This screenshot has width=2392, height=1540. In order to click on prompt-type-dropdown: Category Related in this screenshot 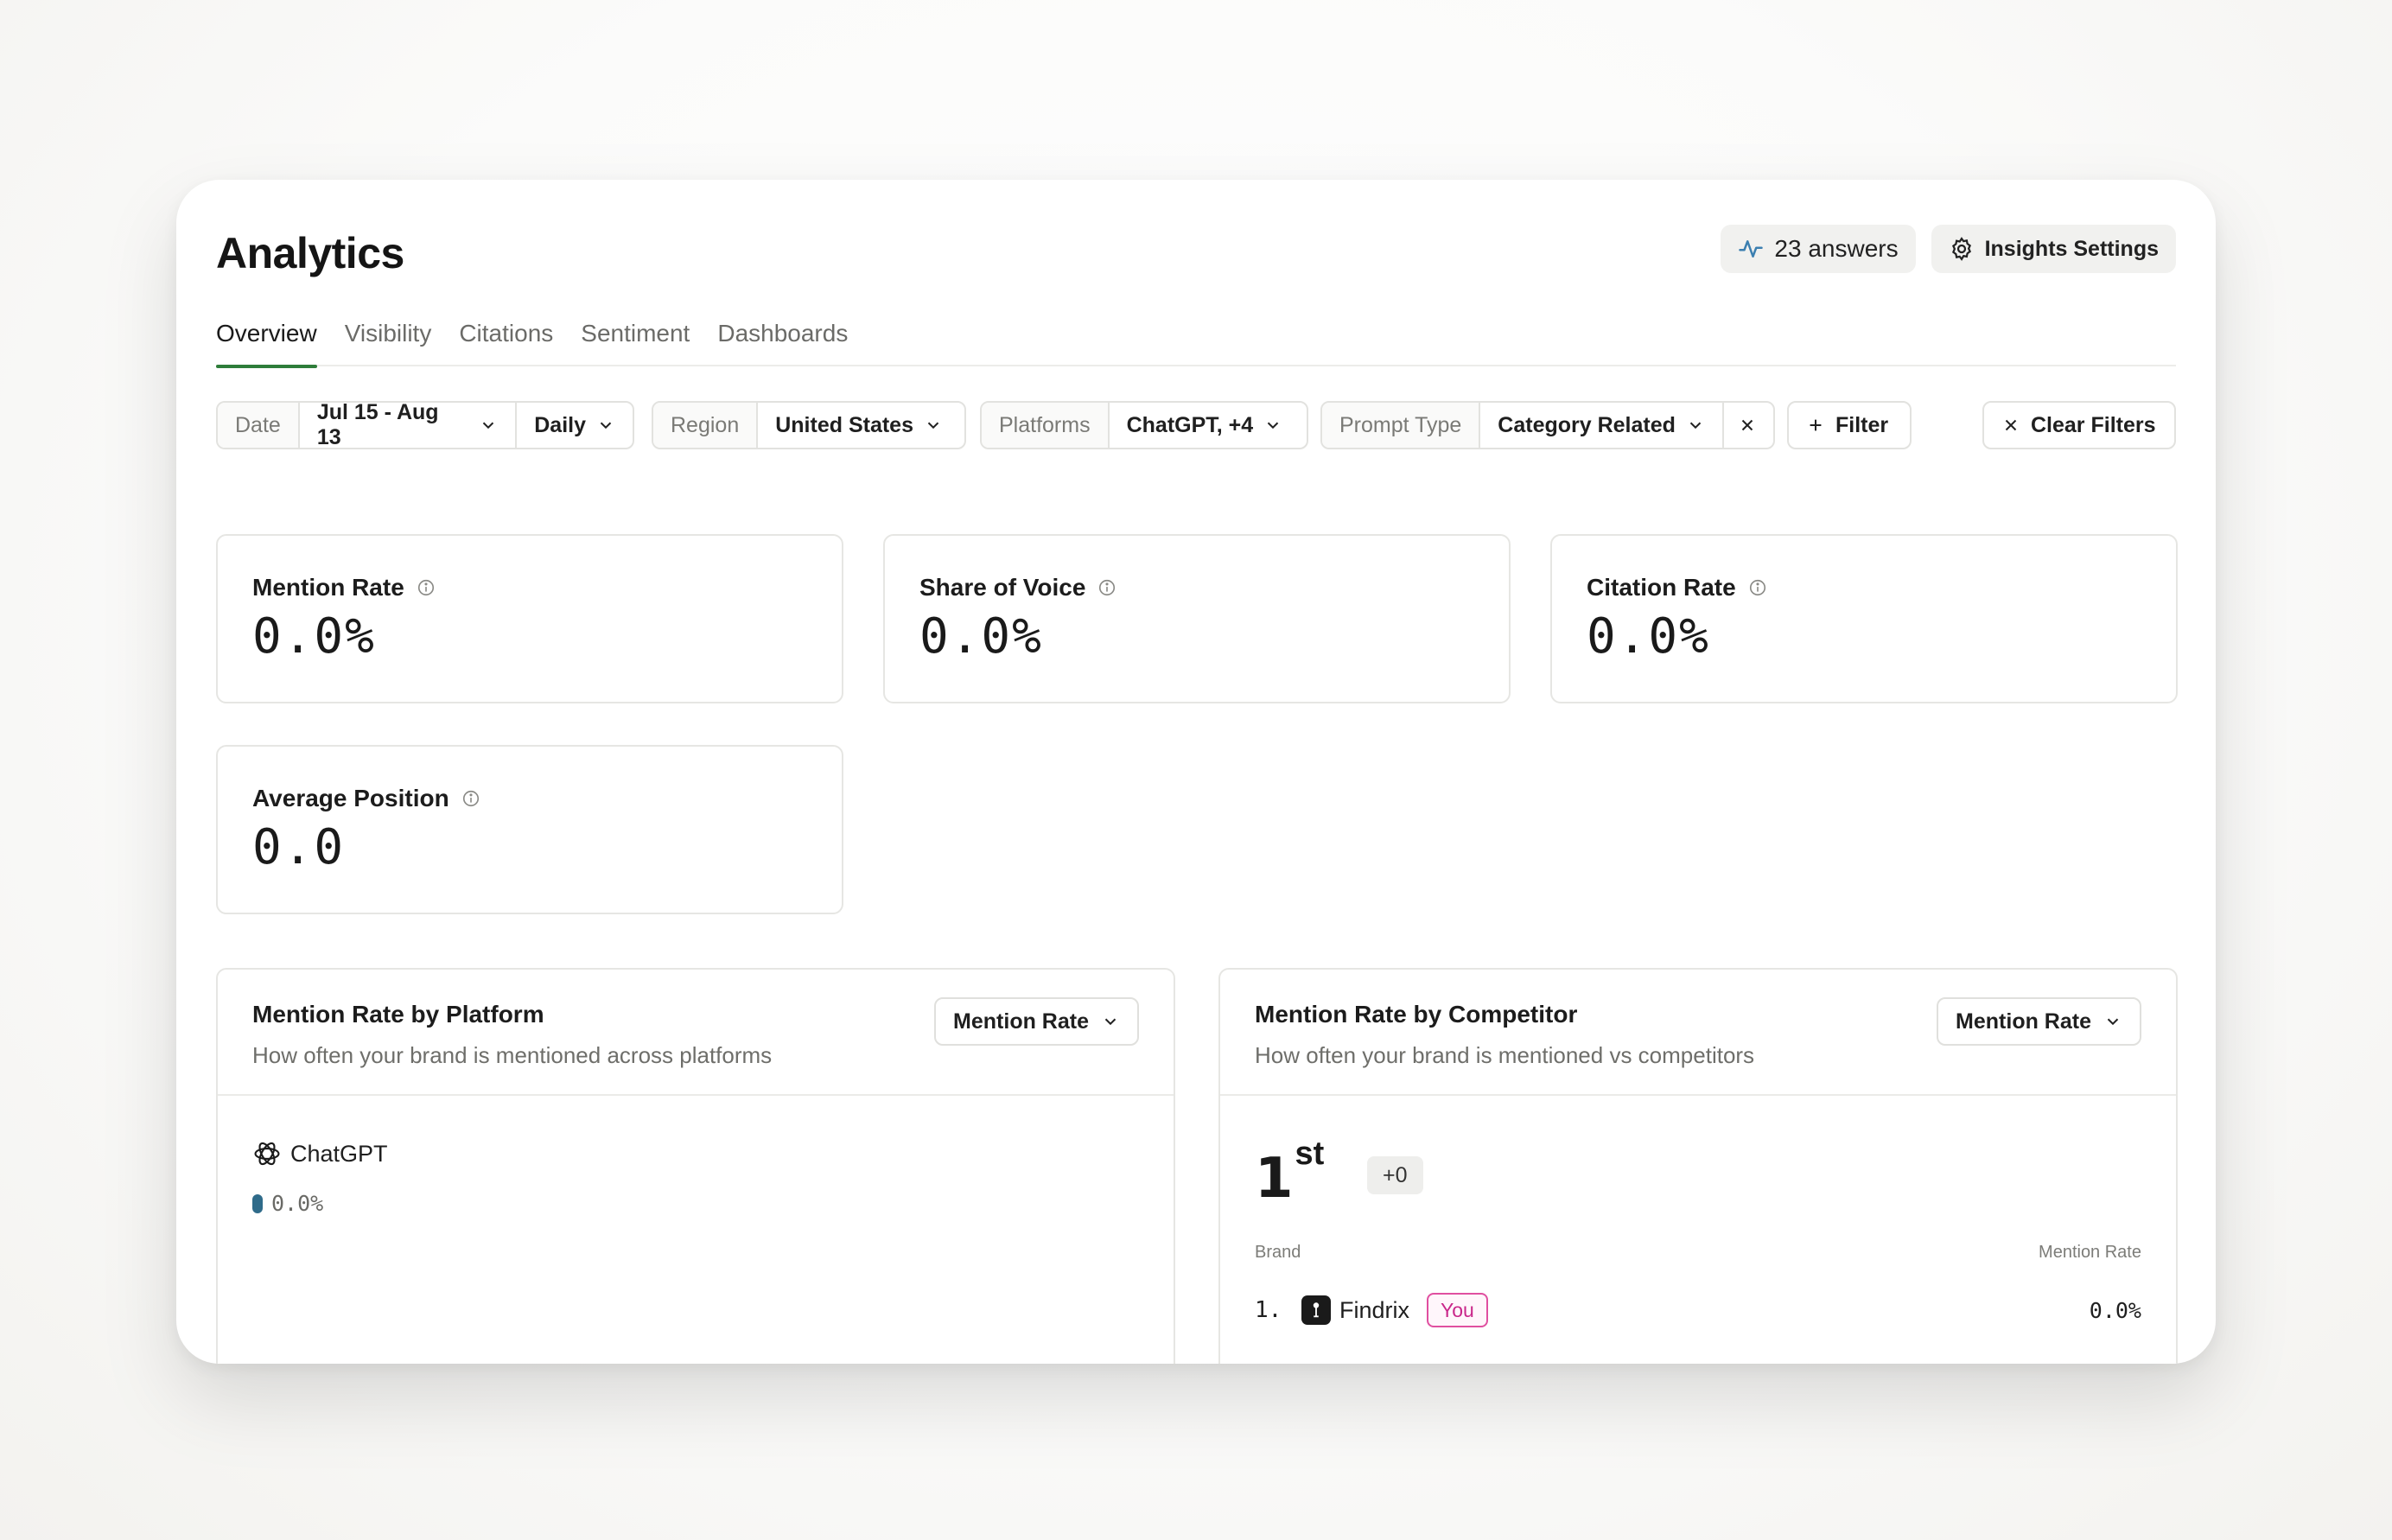, I will do `click(1600, 425)`.